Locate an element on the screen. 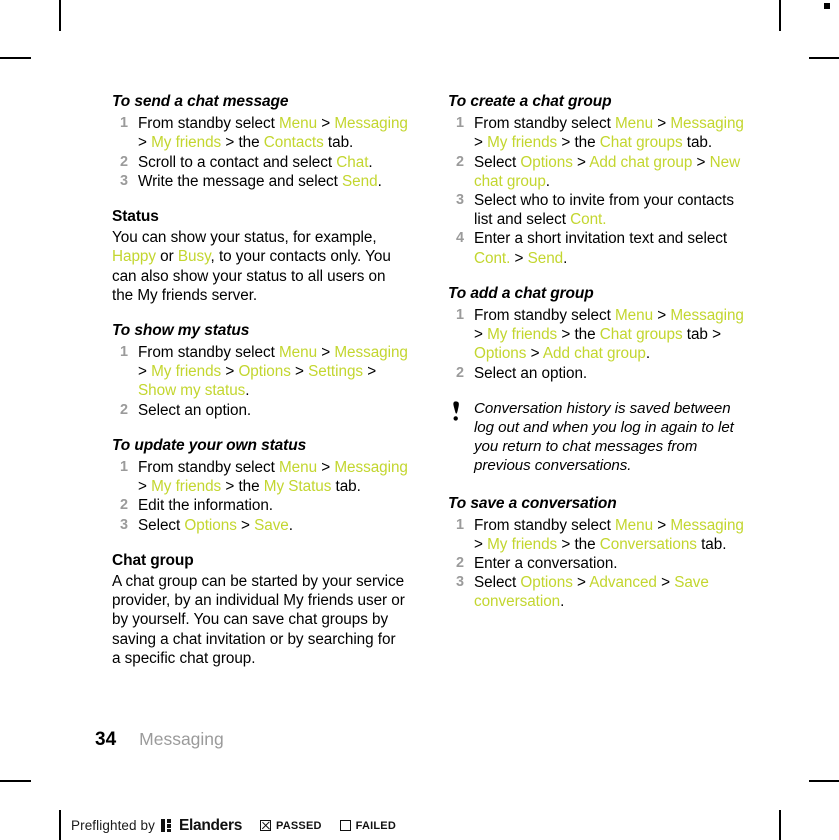 The height and width of the screenshot is (840, 839). step-1-run-6: . is located at coordinates (547, 181).